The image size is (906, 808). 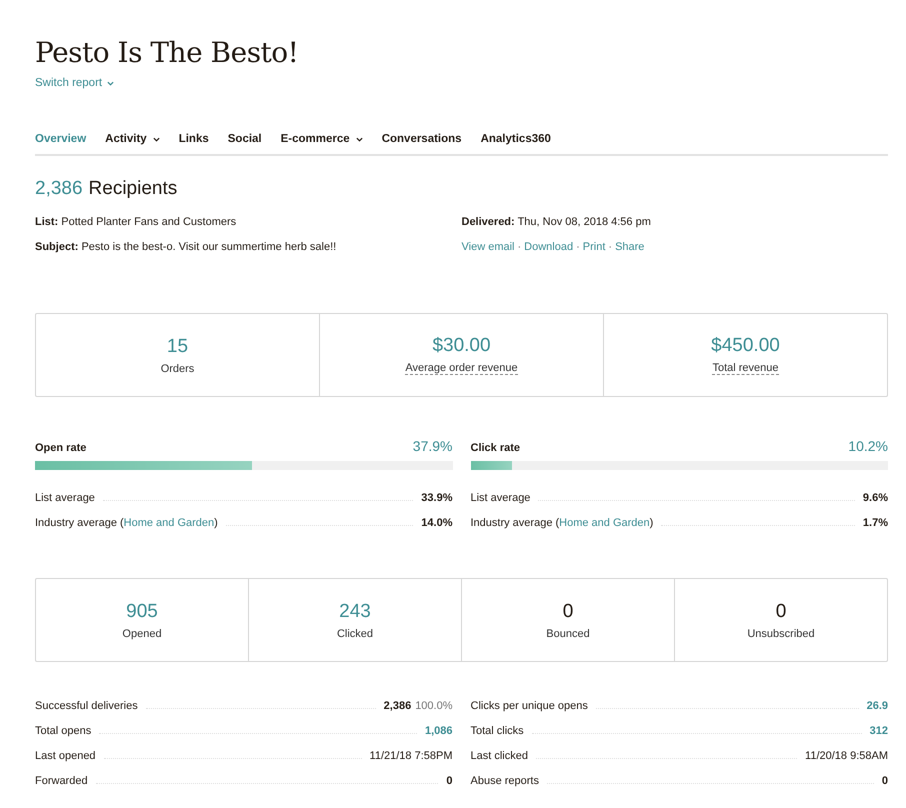 I want to click on stat-value: 11/21/18 7:58PM, so click(x=411, y=756).